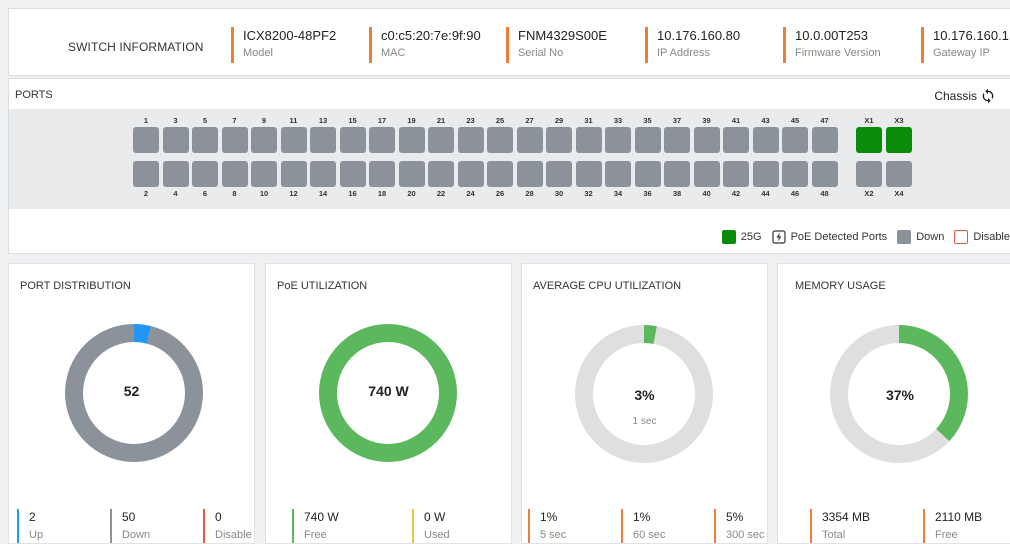 The image size is (1010, 544). Describe the element at coordinates (393, 53) in the screenshot. I see `info-mac-label: MAC` at that location.